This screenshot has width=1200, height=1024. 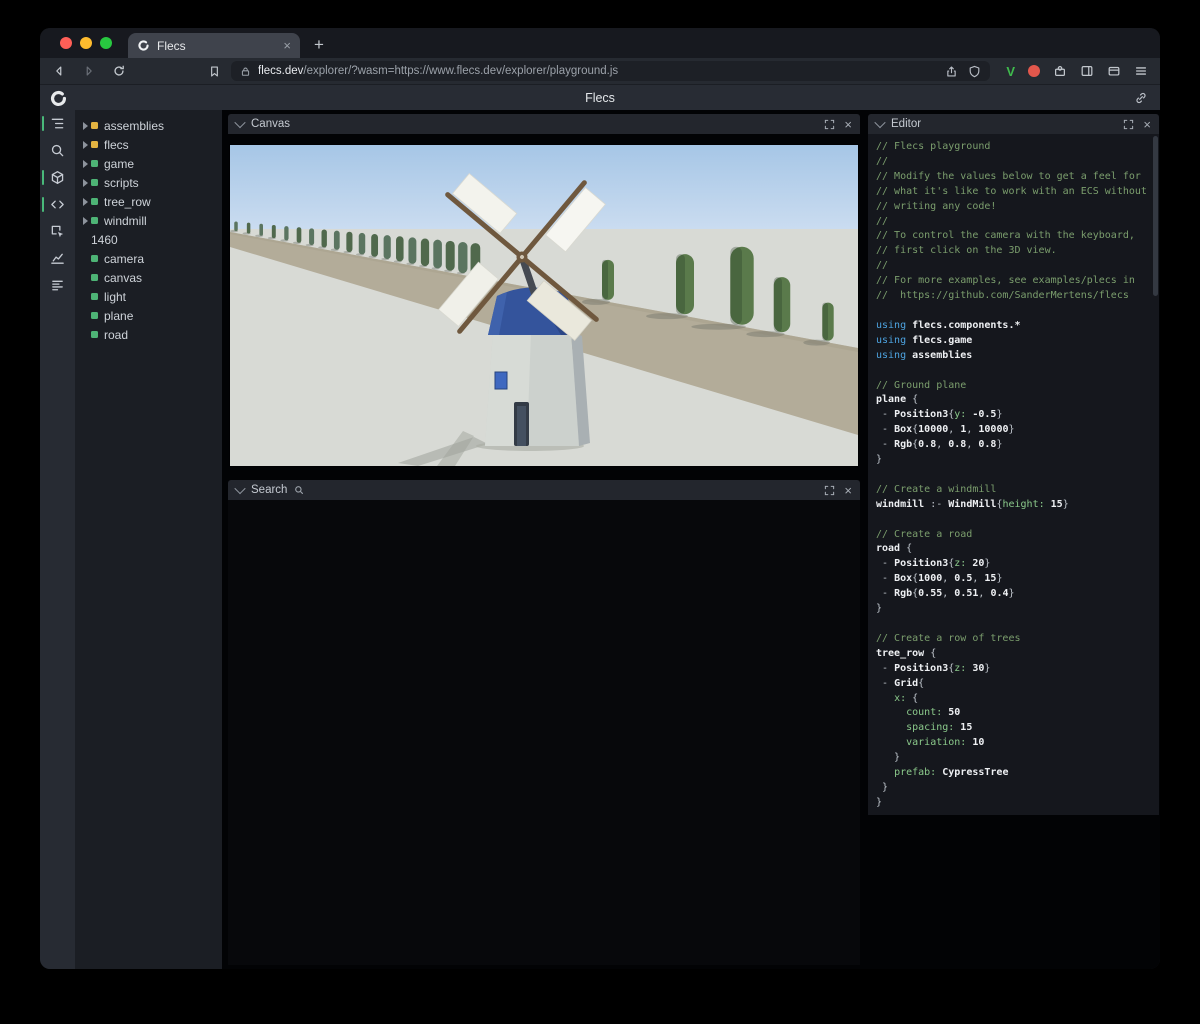 What do you see at coordinates (270, 124) in the screenshot?
I see `canvas-panel-title: Canvas` at bounding box center [270, 124].